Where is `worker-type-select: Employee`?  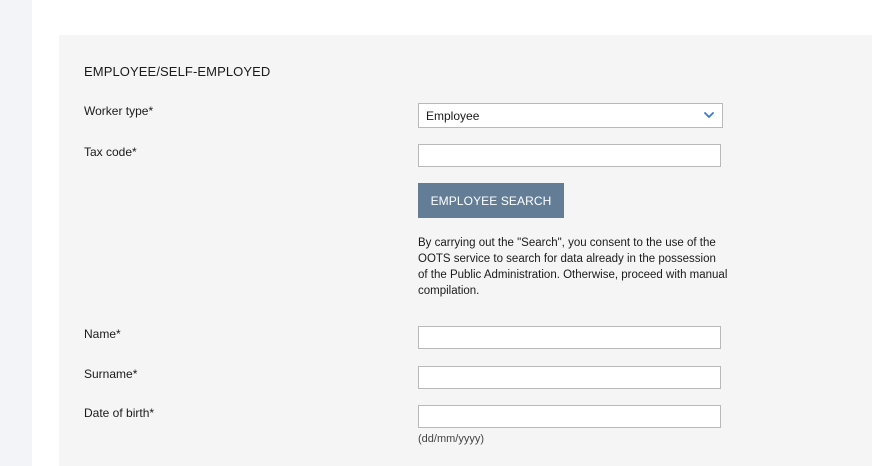 worker-type-select: Employee is located at coordinates (570, 115).